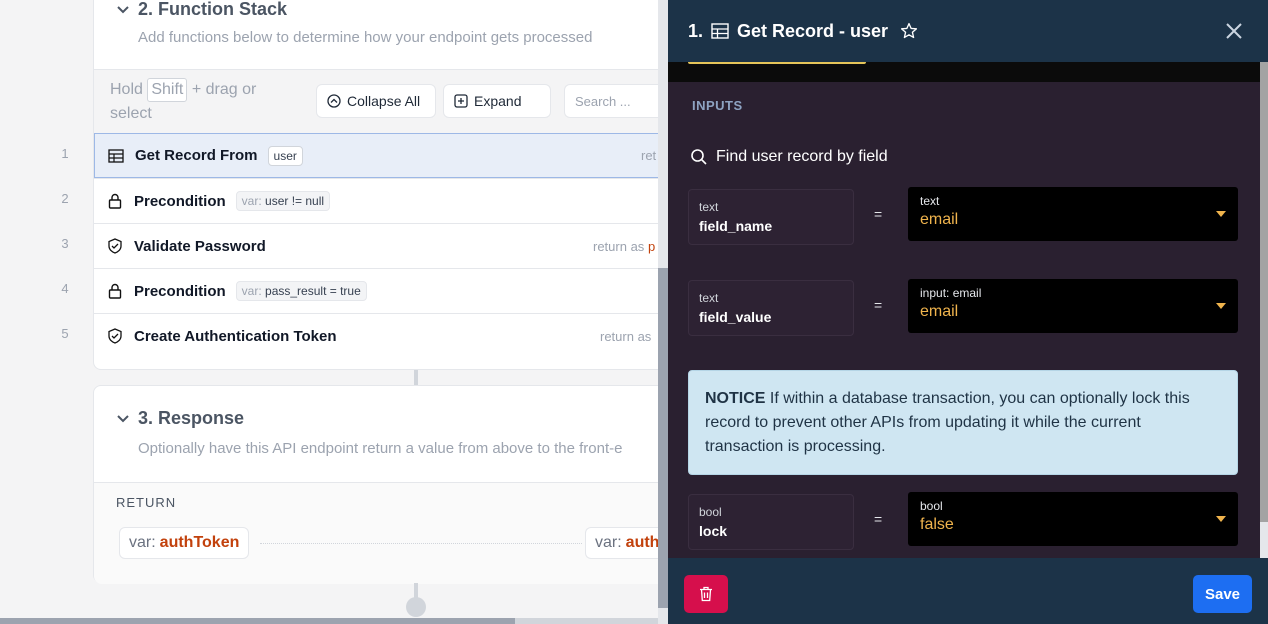 This screenshot has width=1268, height=624. I want to click on function-label: Get Record From, so click(196, 155).